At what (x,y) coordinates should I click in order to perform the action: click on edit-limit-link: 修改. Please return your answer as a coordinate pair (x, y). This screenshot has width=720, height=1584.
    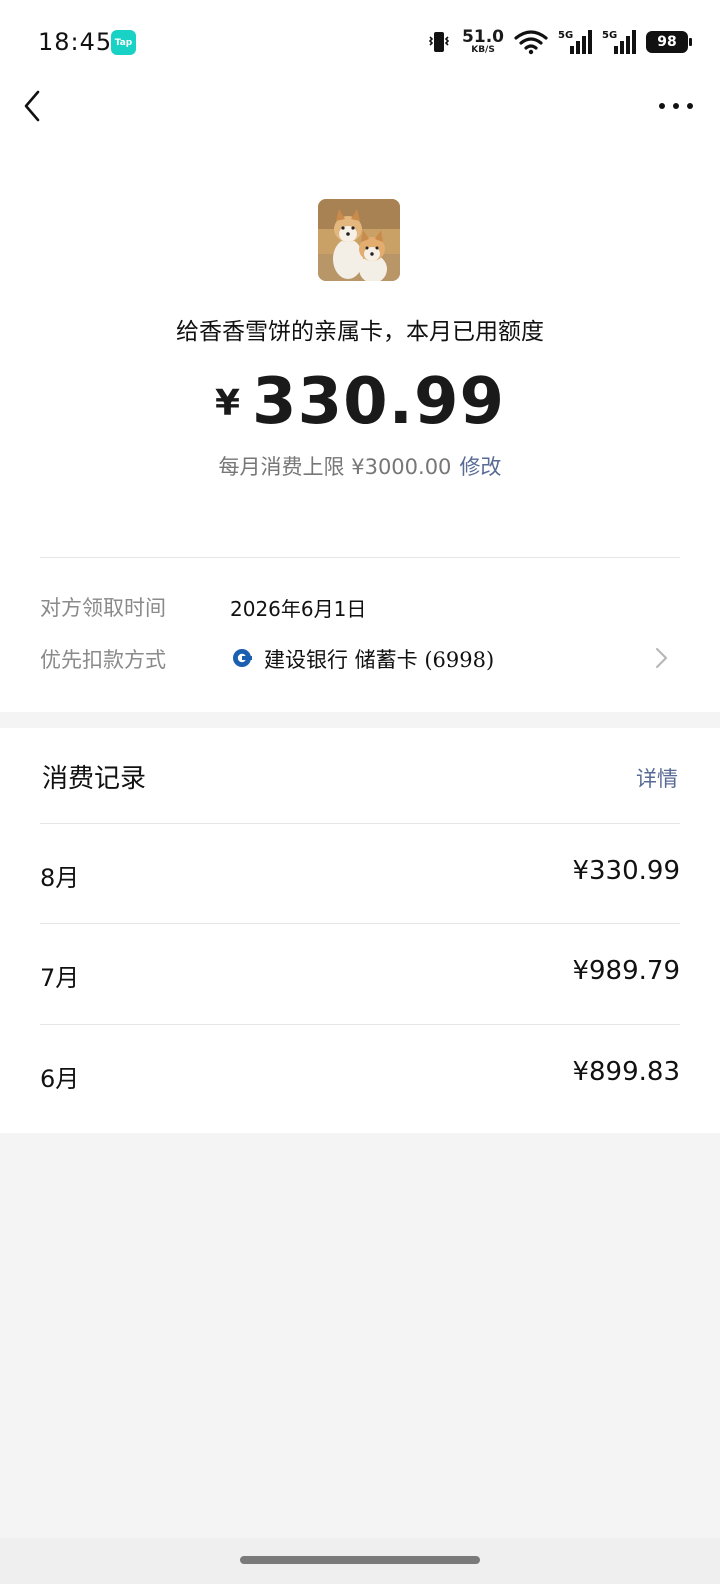
    Looking at the image, I should click on (480, 467).